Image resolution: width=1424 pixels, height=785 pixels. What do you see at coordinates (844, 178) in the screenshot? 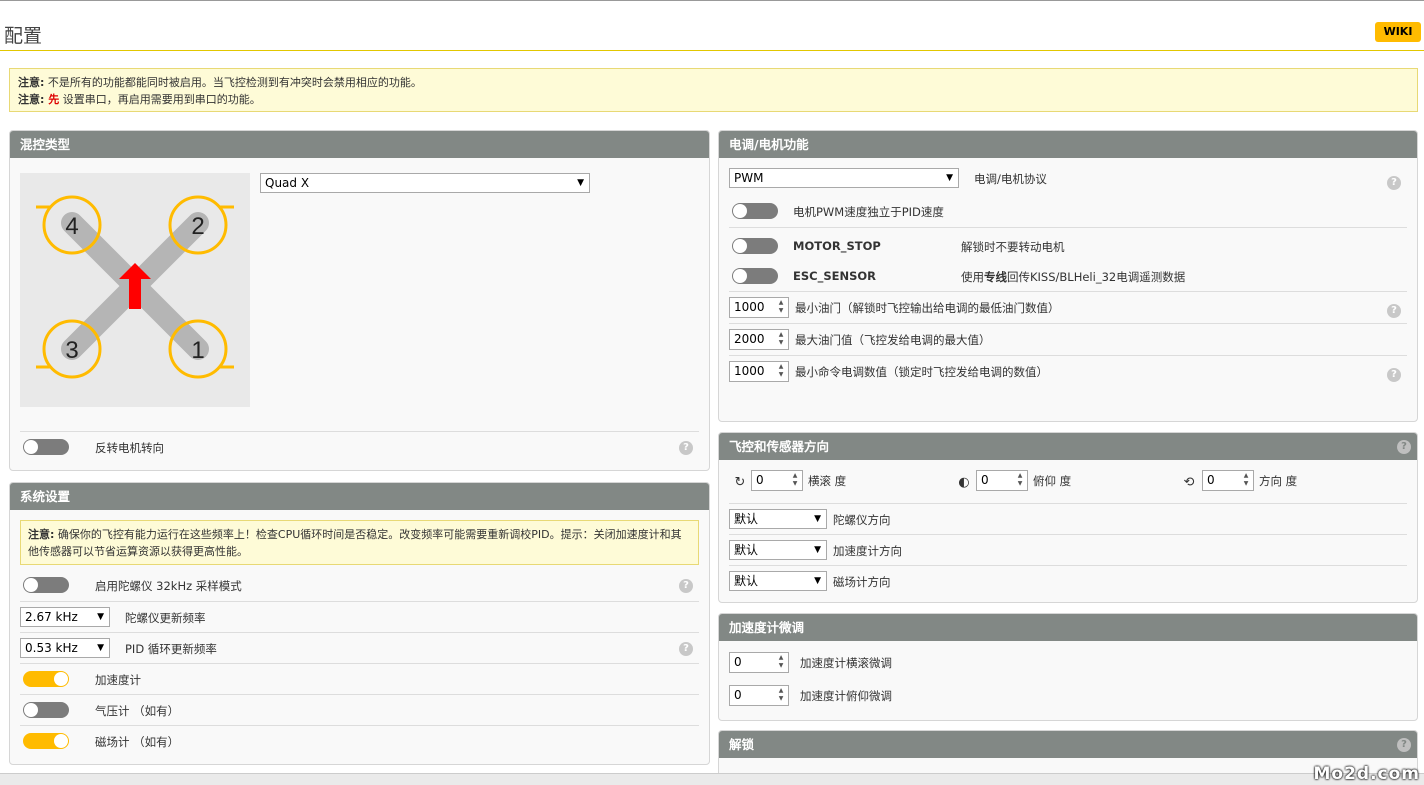
I see `esc-protocol-select: PWM ▼` at bounding box center [844, 178].